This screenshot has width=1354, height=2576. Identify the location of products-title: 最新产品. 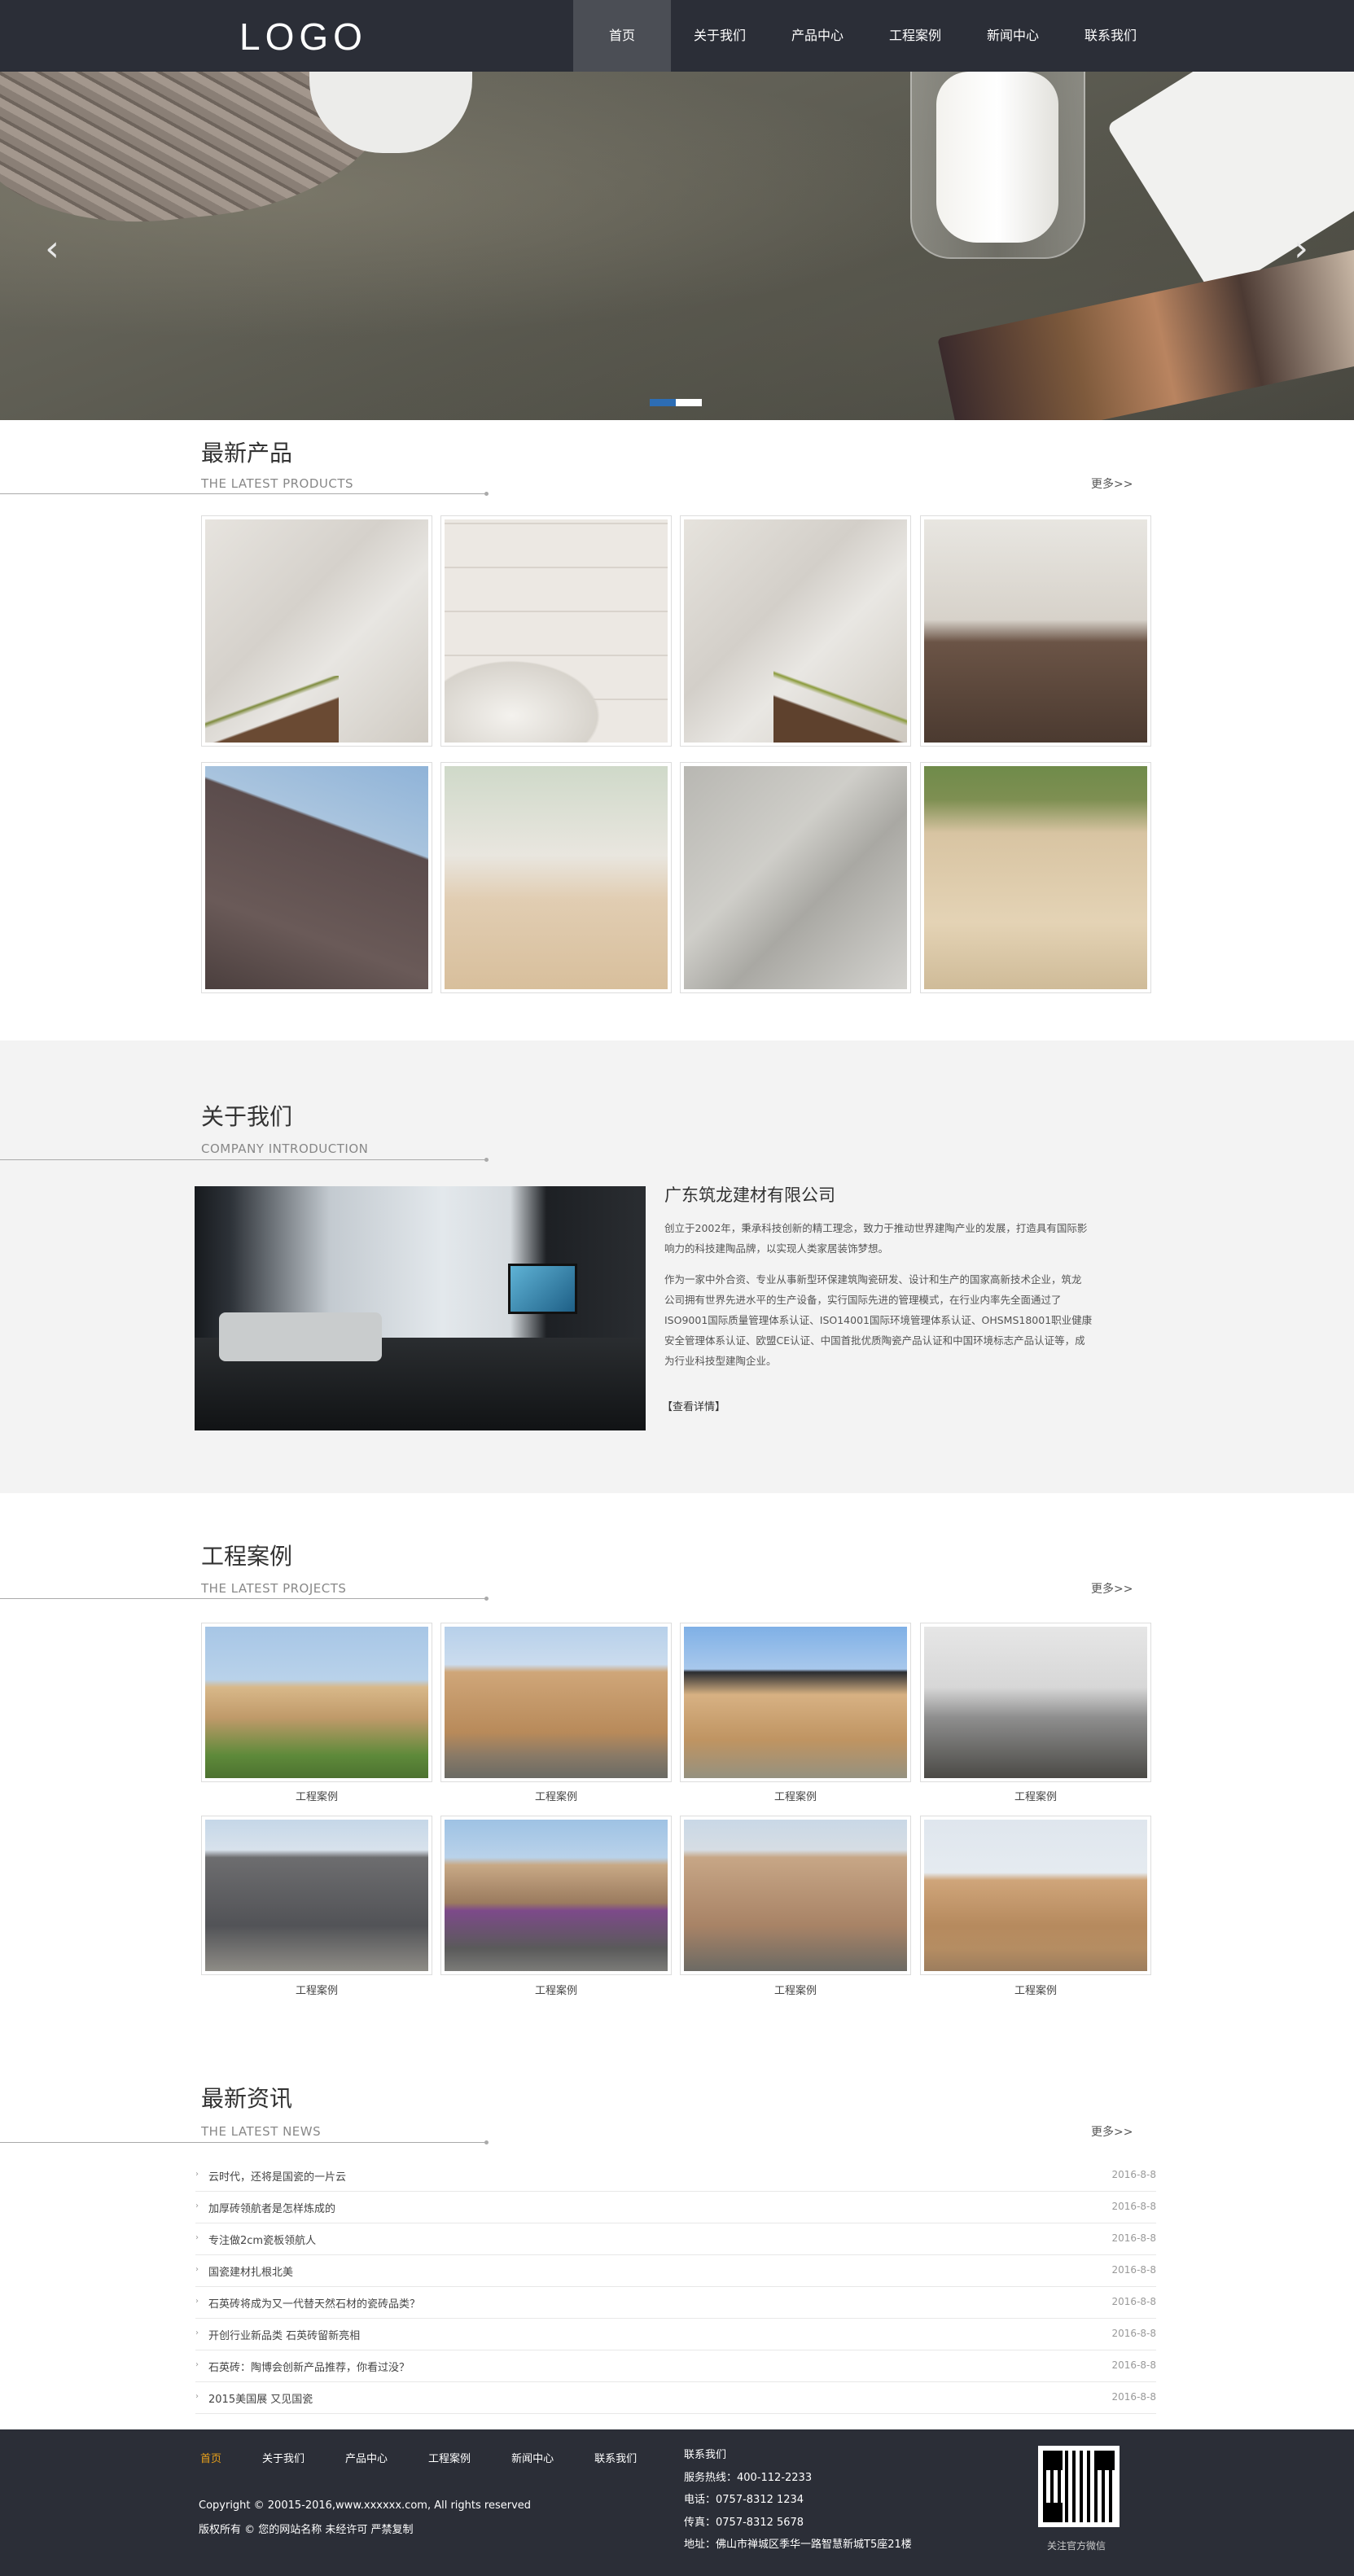
(247, 453).